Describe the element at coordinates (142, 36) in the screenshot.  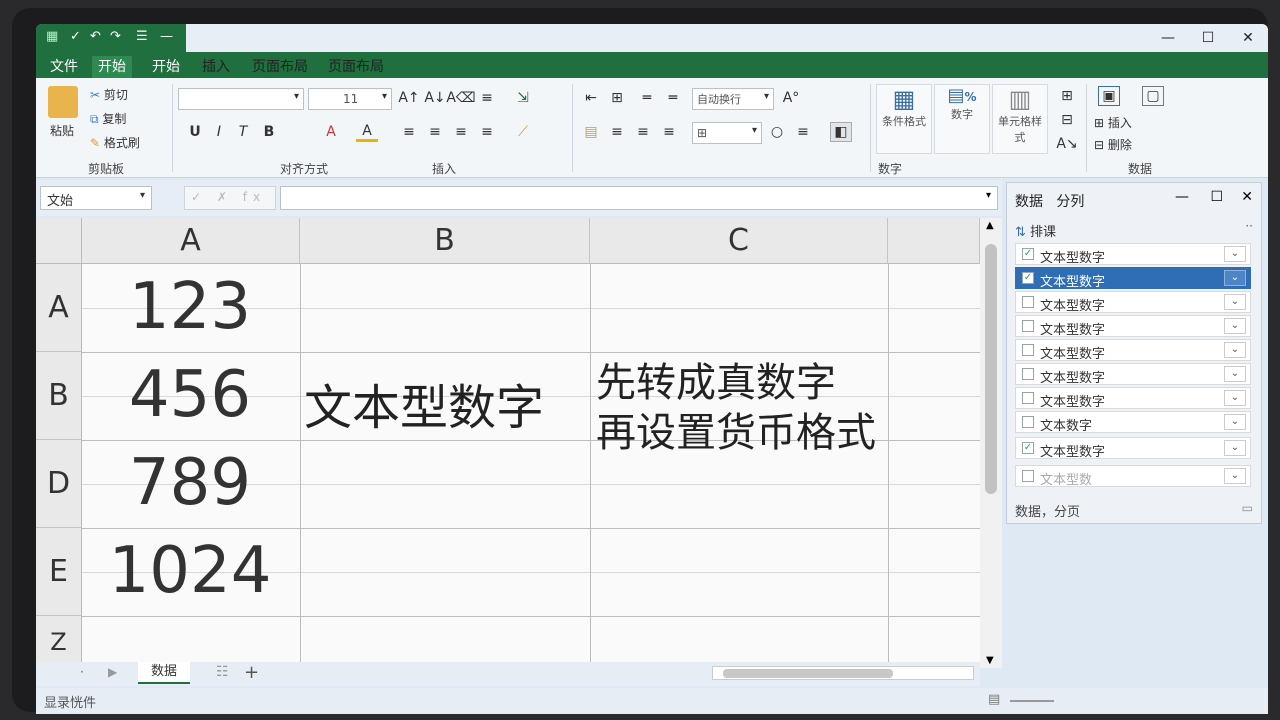
I see `customize-icon: ☰` at that location.